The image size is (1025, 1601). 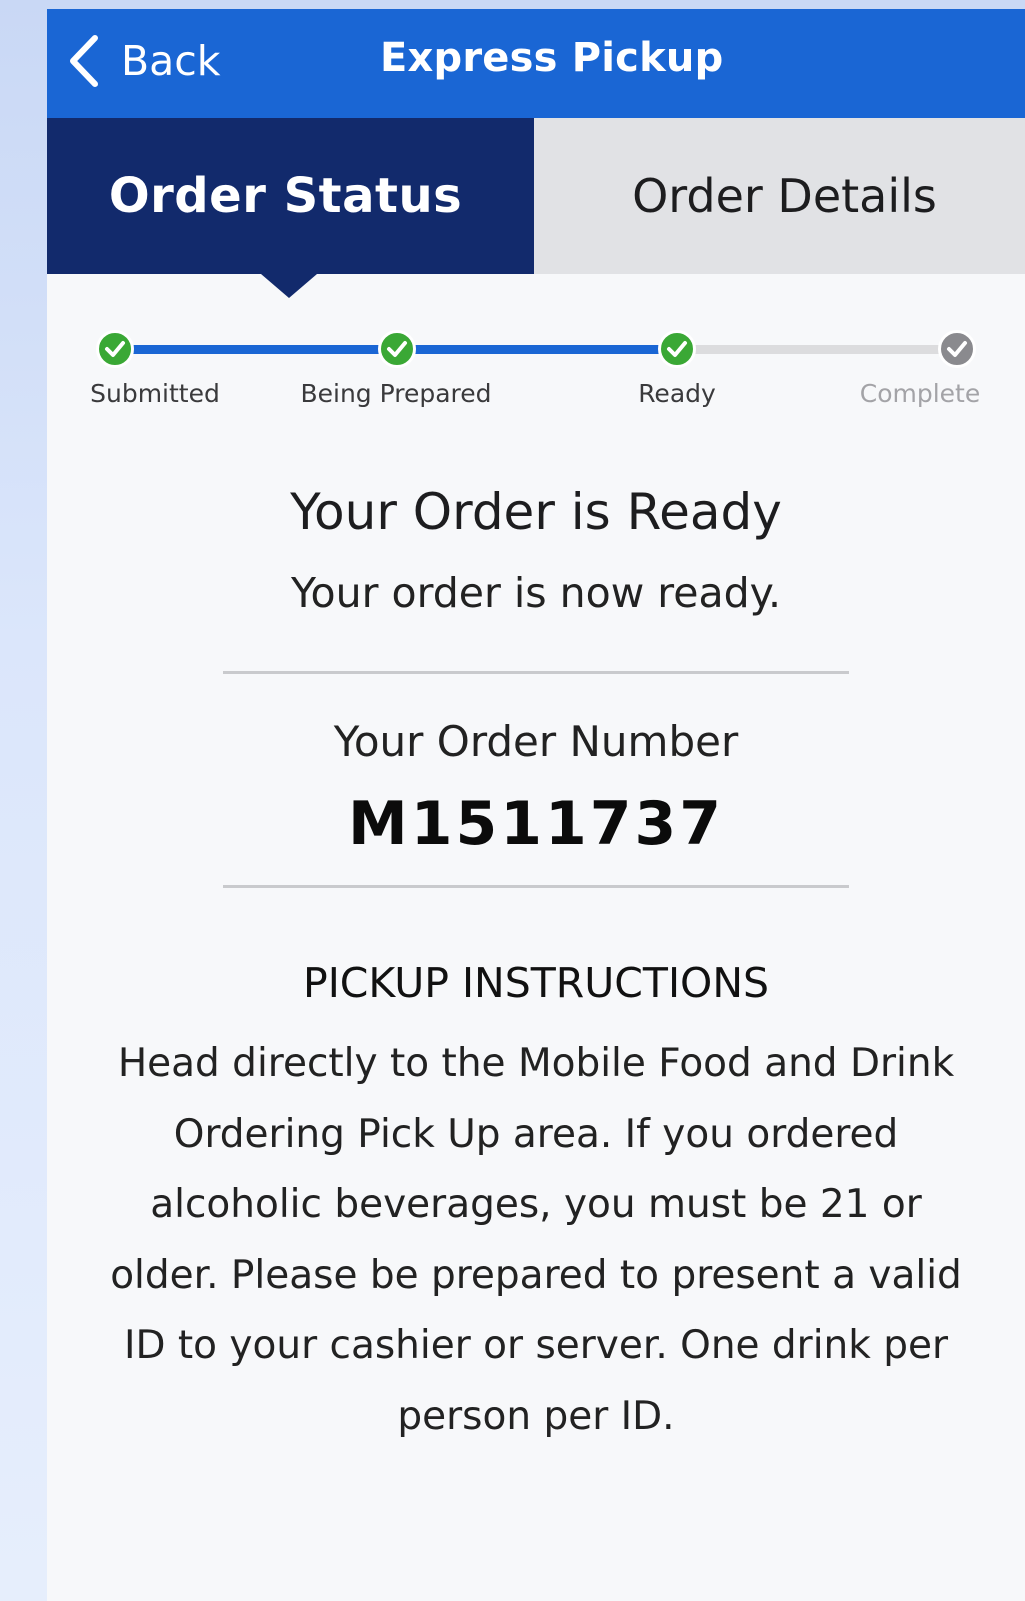 I want to click on tab-order-details-label: Order Details, so click(x=784, y=196).